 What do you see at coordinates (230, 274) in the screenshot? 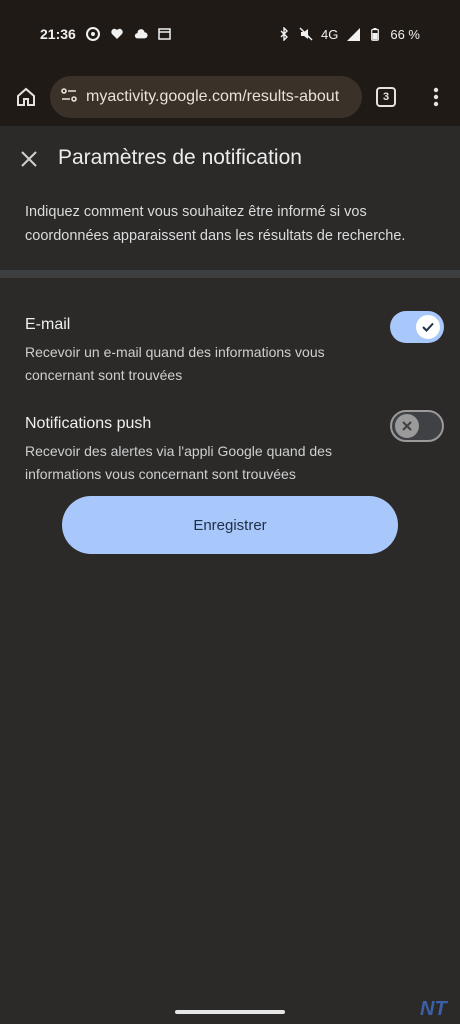
I see `section-divider` at bounding box center [230, 274].